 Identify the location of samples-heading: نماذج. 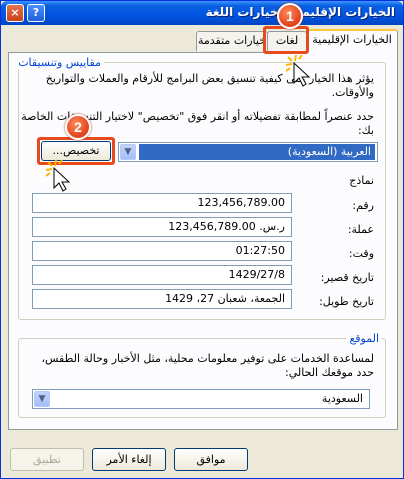
(361, 180).